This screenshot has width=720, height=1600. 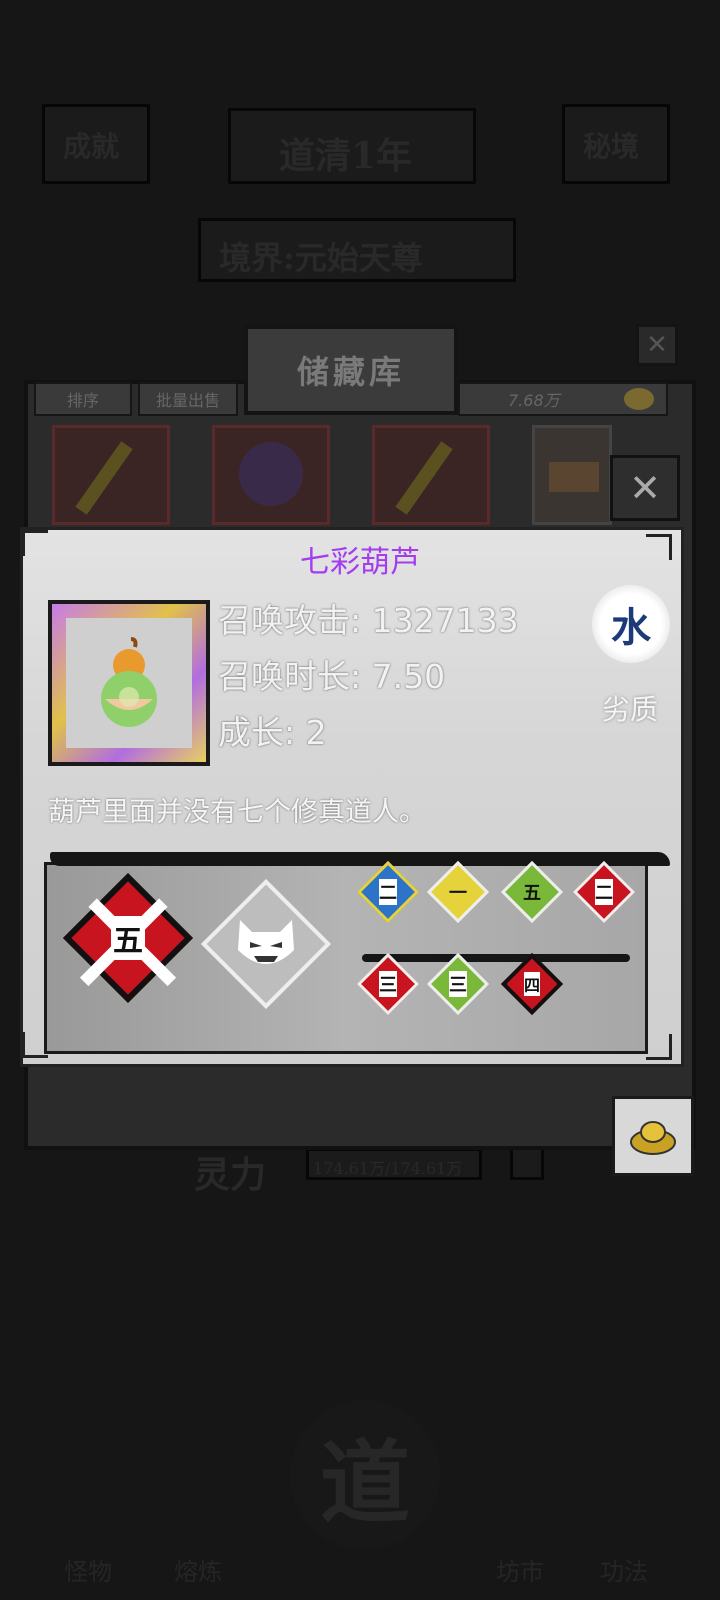 I want to click on element-badge: 水, so click(x=631, y=624).